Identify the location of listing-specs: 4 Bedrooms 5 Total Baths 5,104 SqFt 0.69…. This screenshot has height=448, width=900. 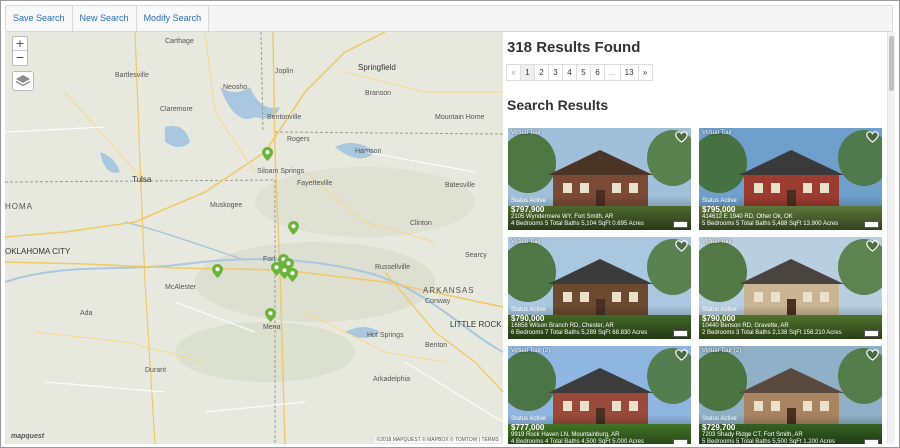
(577, 224).